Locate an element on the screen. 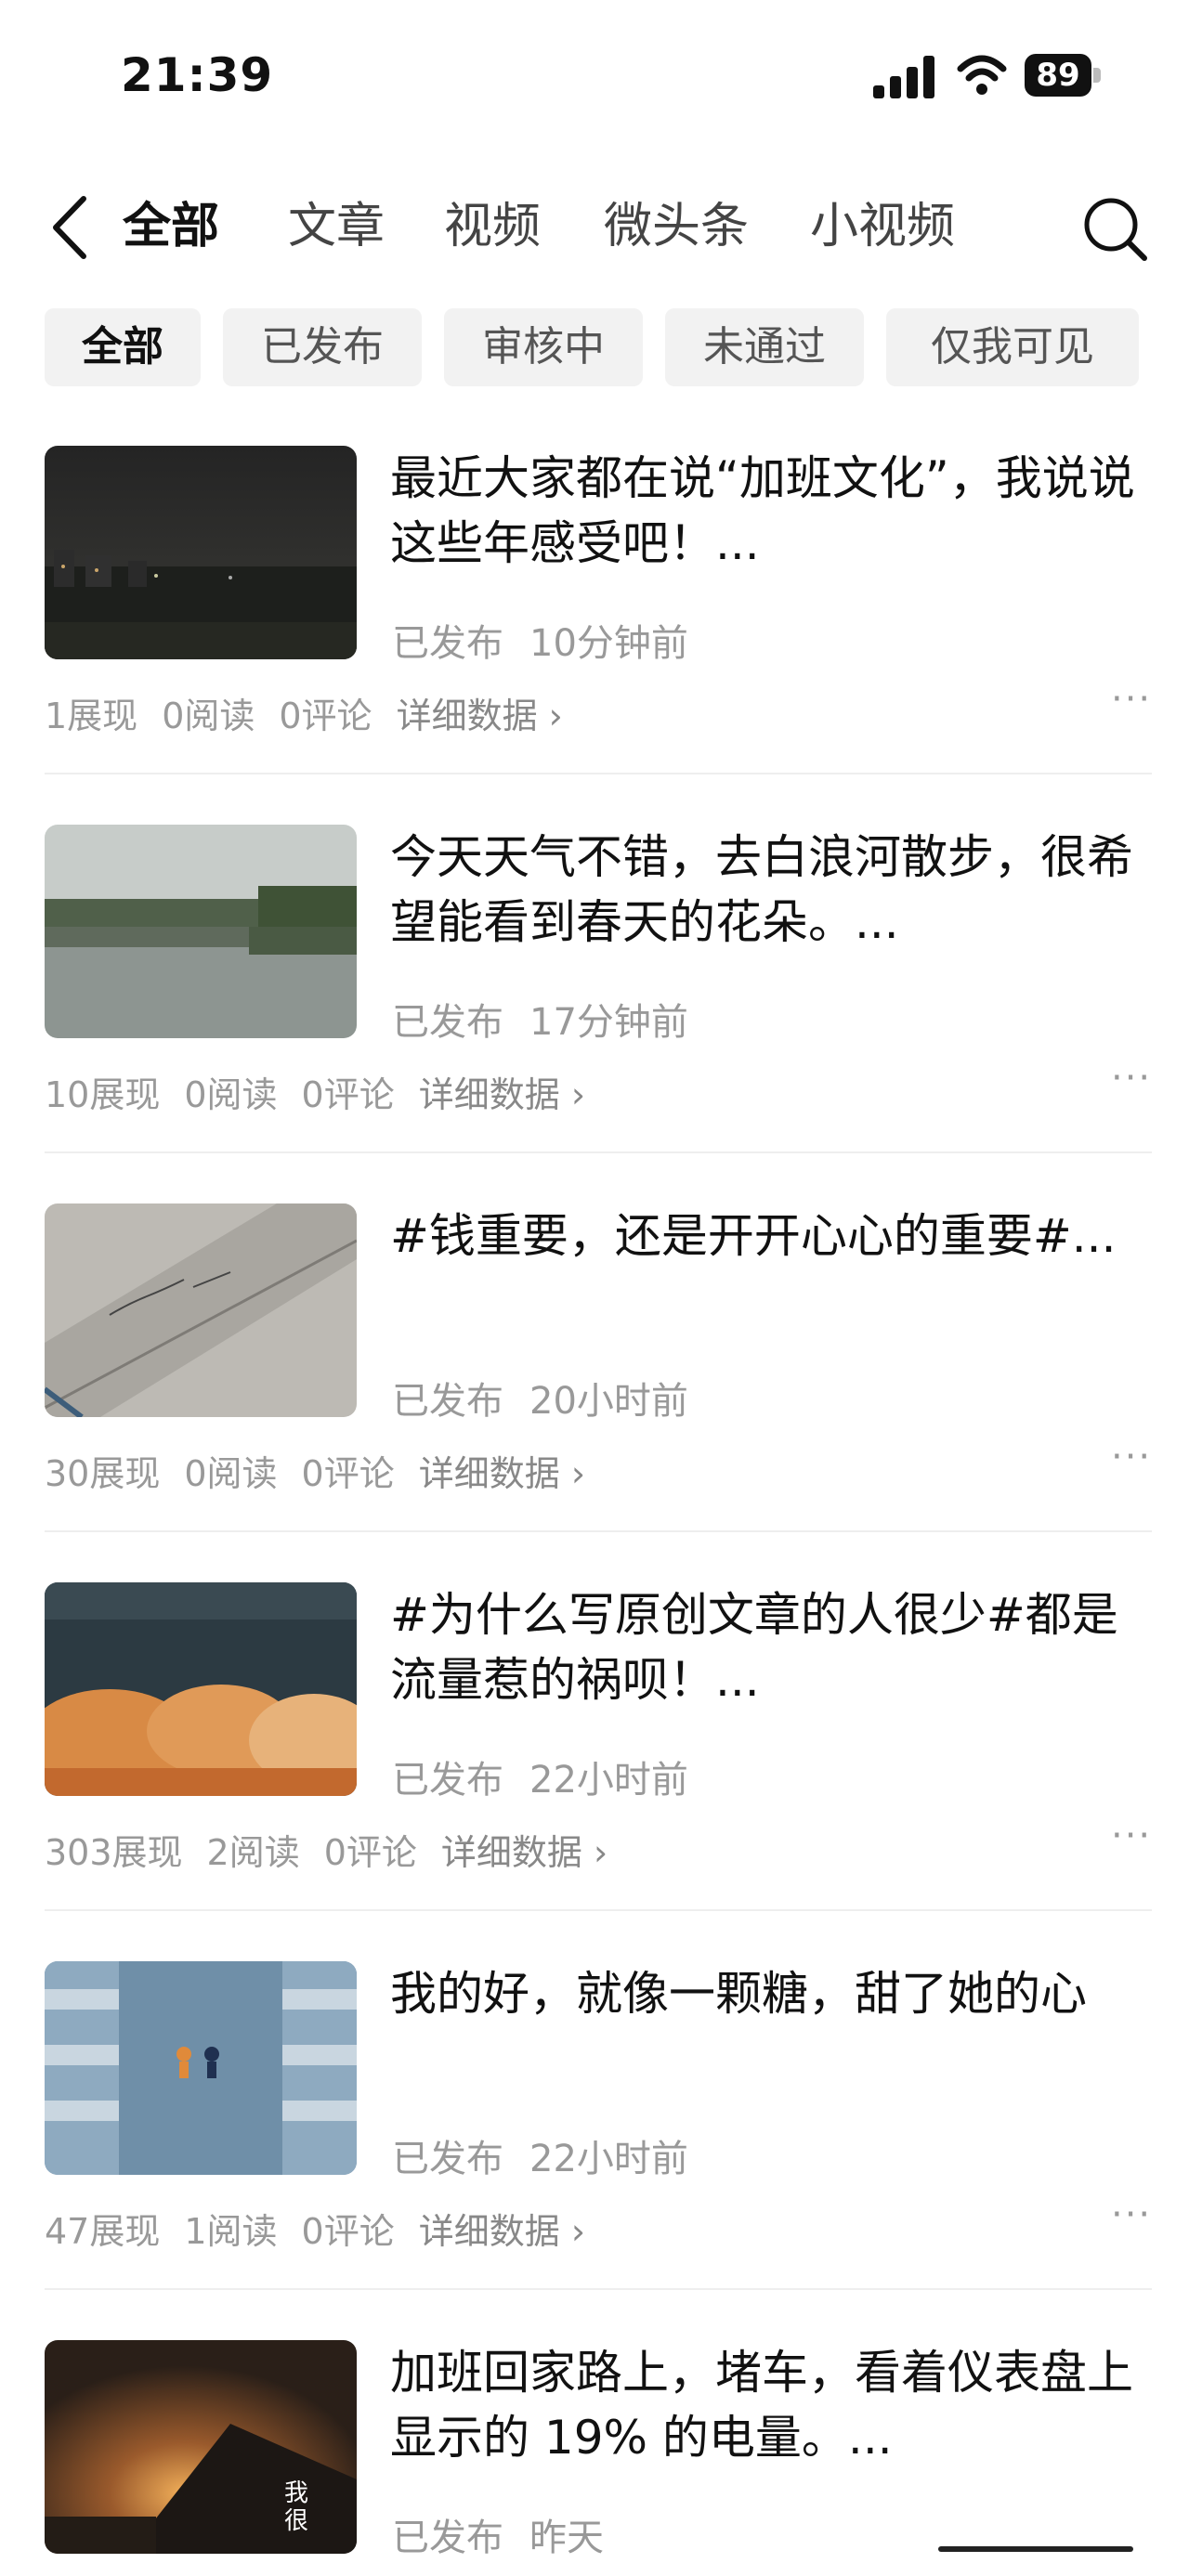  thumbnail-river is located at coordinates (201, 931).